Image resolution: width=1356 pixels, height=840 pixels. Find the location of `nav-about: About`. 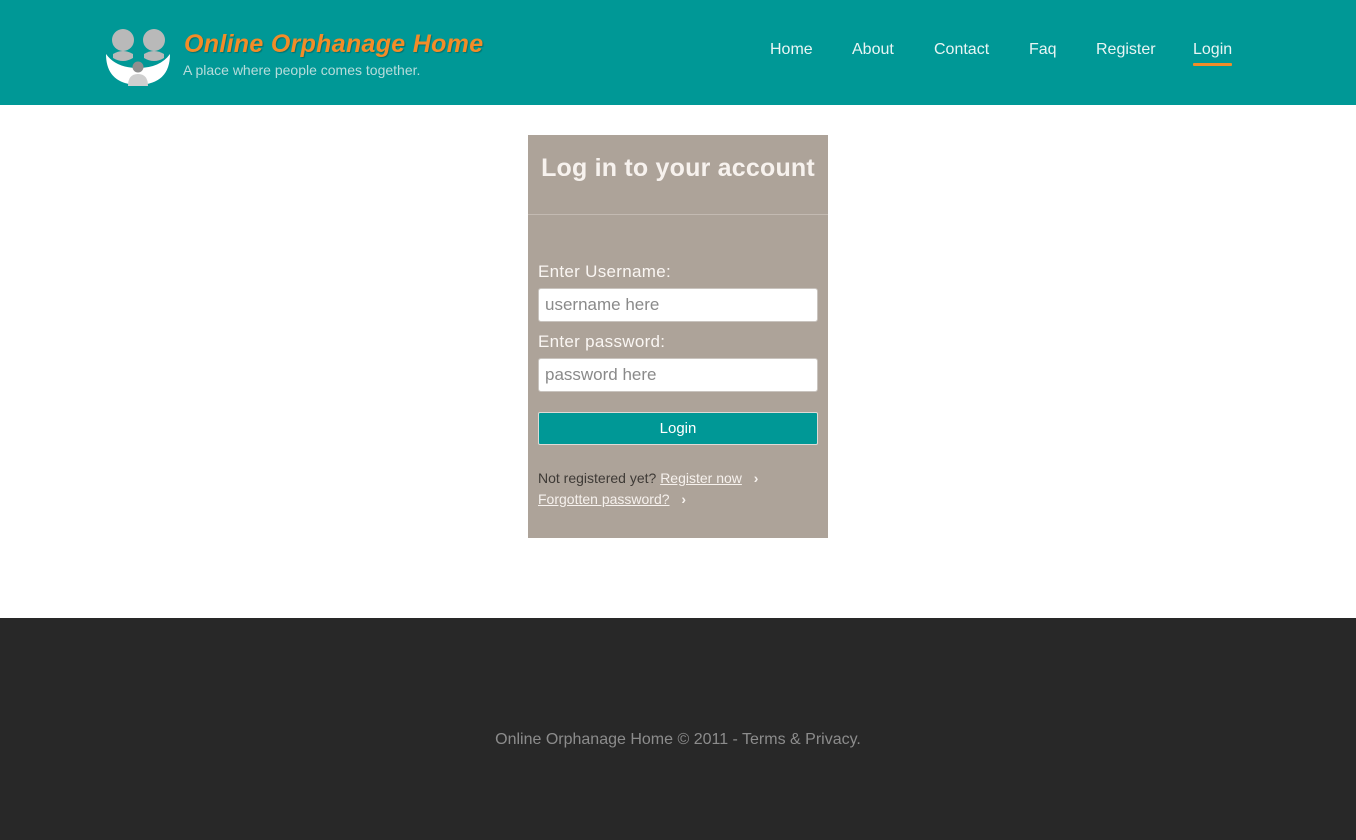

nav-about: About is located at coordinates (873, 50).